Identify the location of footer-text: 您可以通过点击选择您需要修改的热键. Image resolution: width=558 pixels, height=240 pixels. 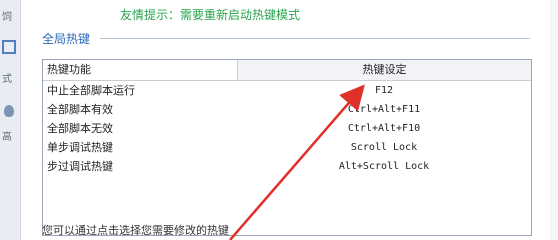
(135, 230).